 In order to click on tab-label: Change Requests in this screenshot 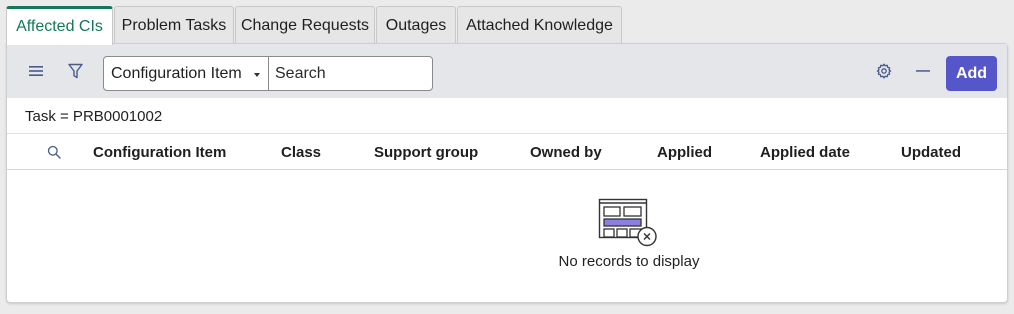, I will do `click(305, 25)`.